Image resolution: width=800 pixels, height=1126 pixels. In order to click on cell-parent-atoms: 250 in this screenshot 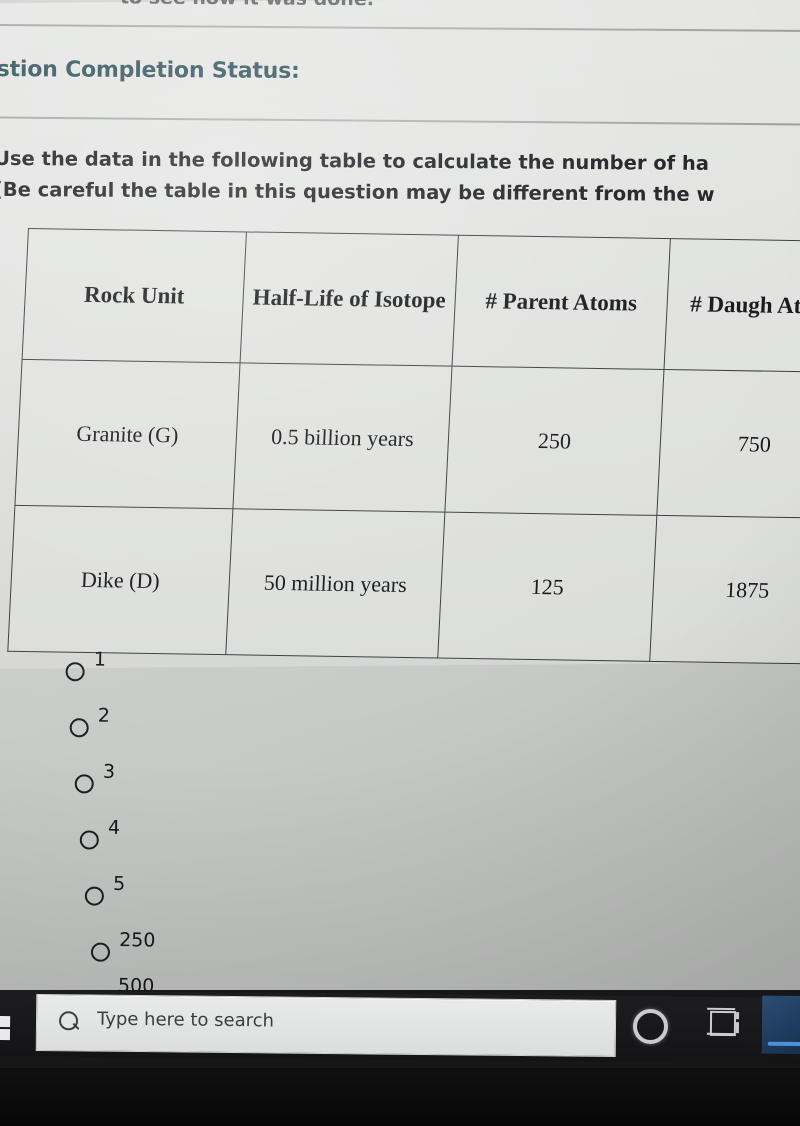, I will do `click(554, 441)`.